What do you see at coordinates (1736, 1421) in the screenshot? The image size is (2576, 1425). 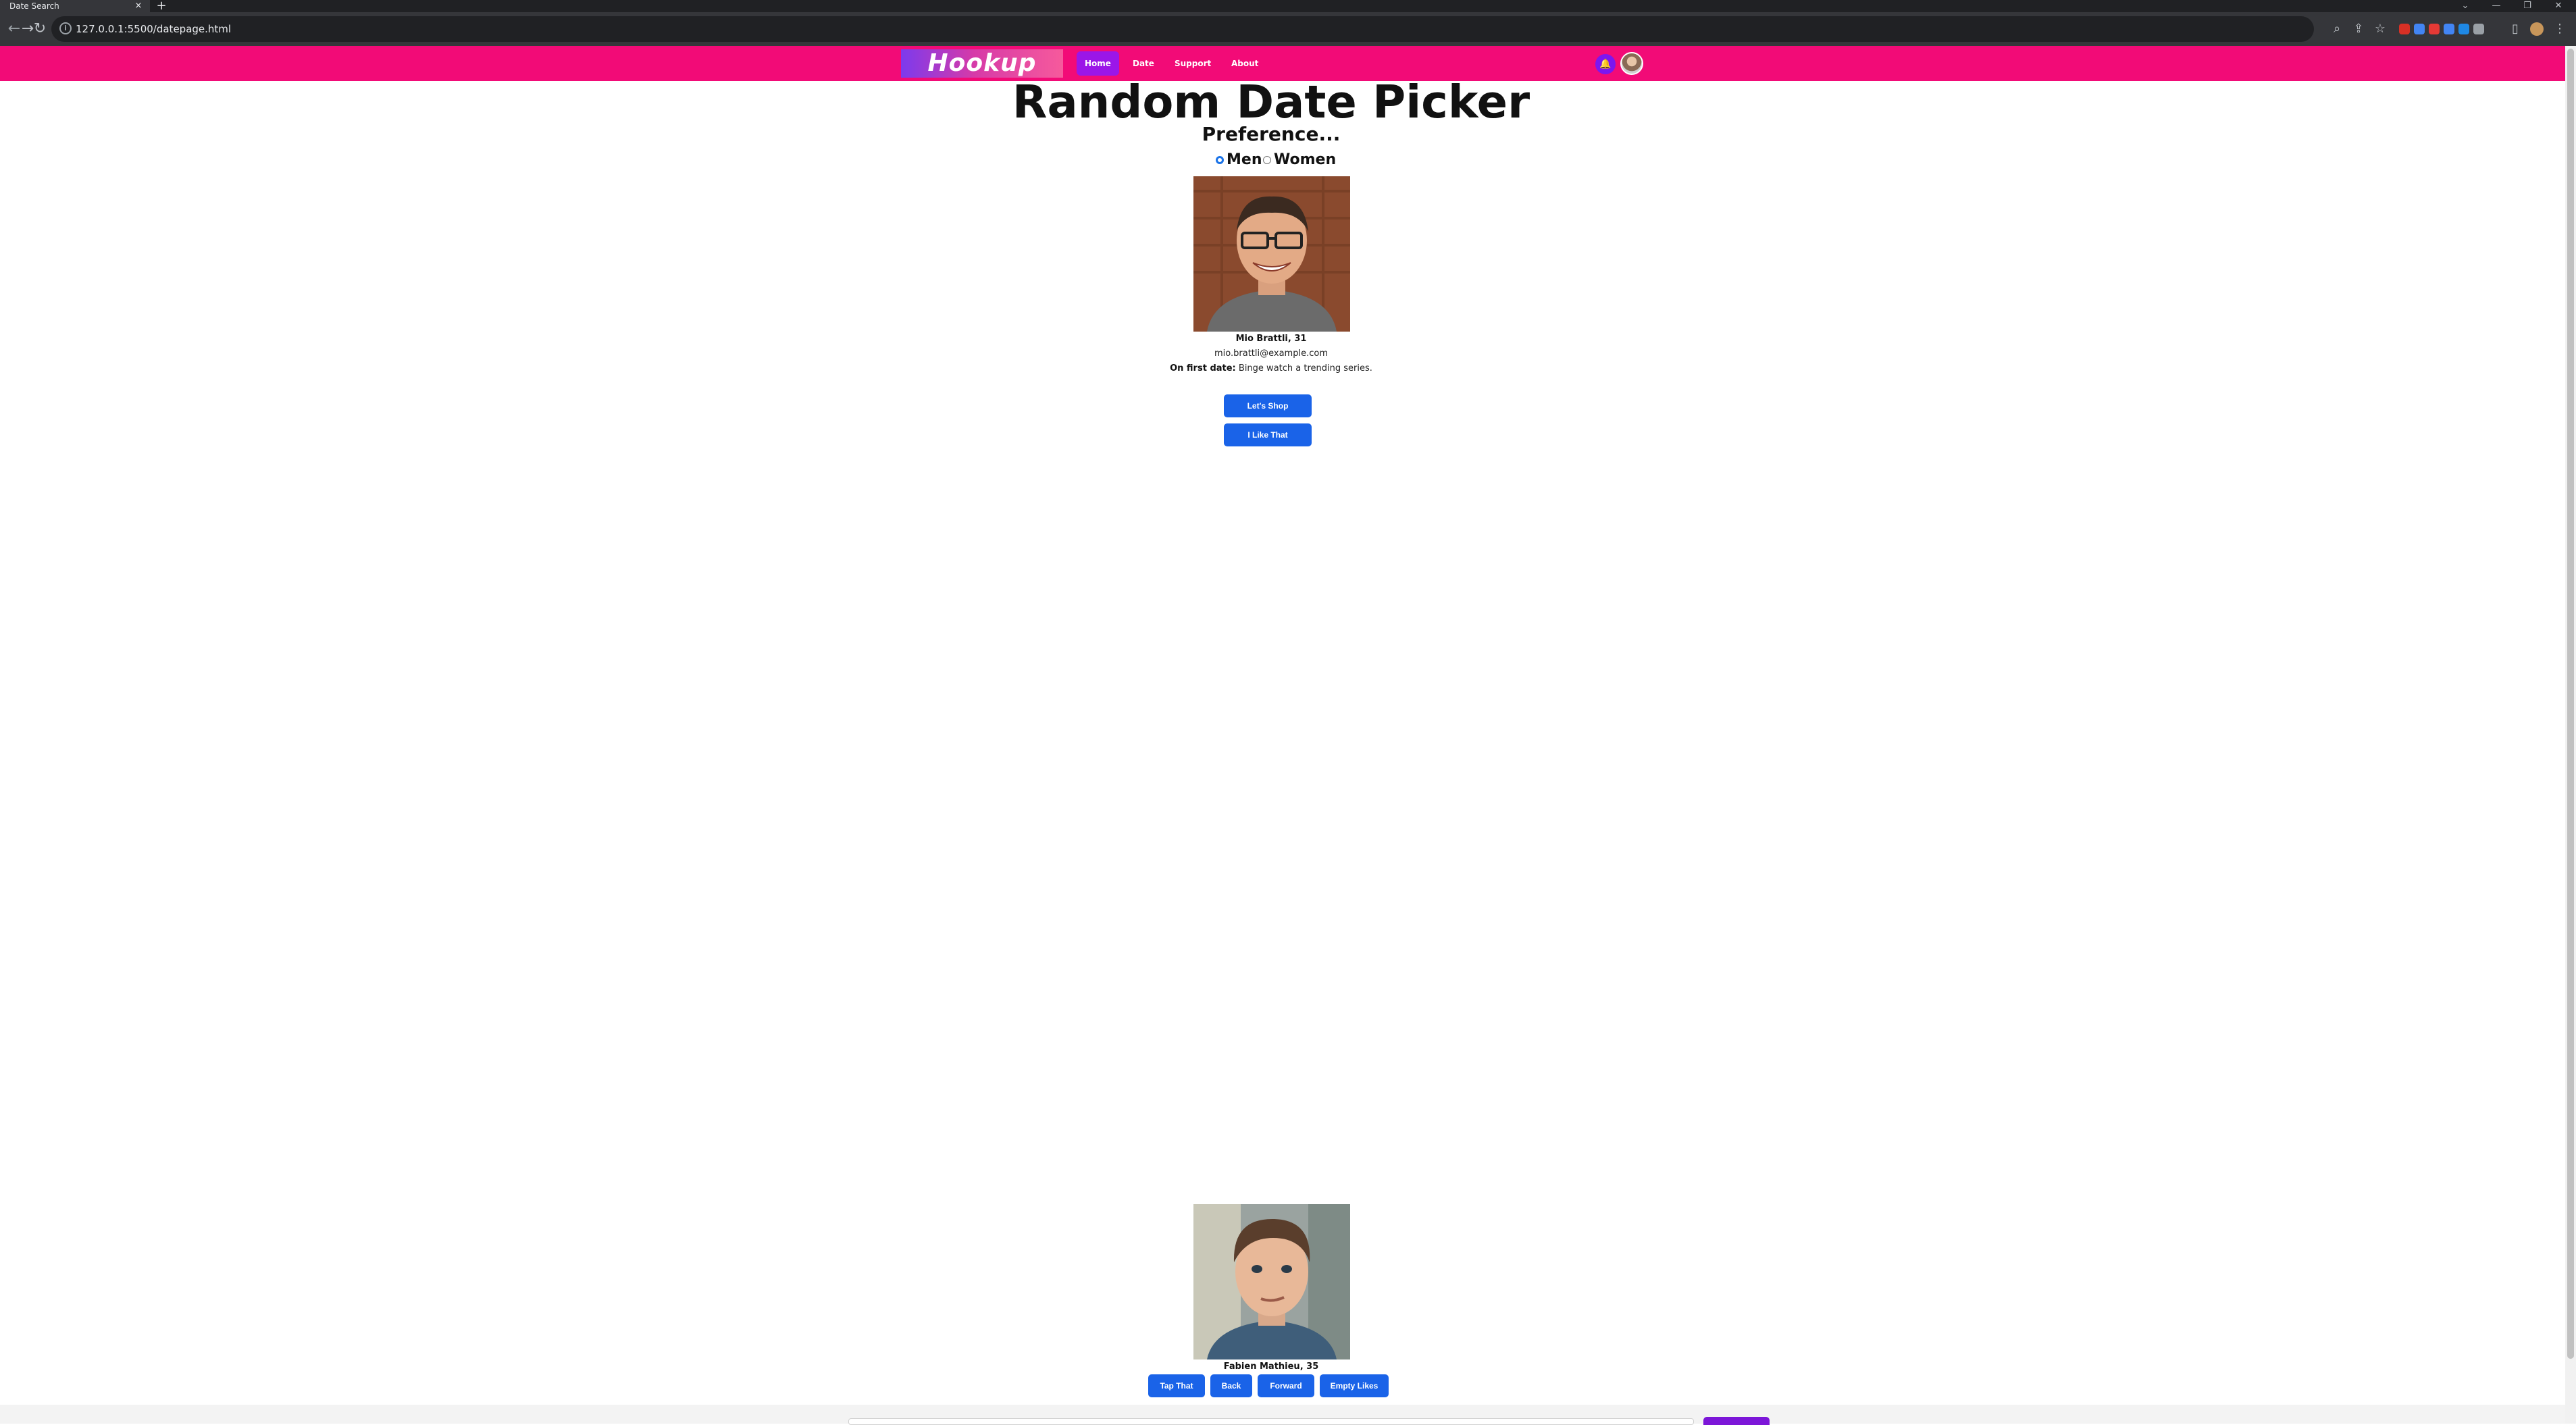 I see `bottom-button` at bounding box center [1736, 1421].